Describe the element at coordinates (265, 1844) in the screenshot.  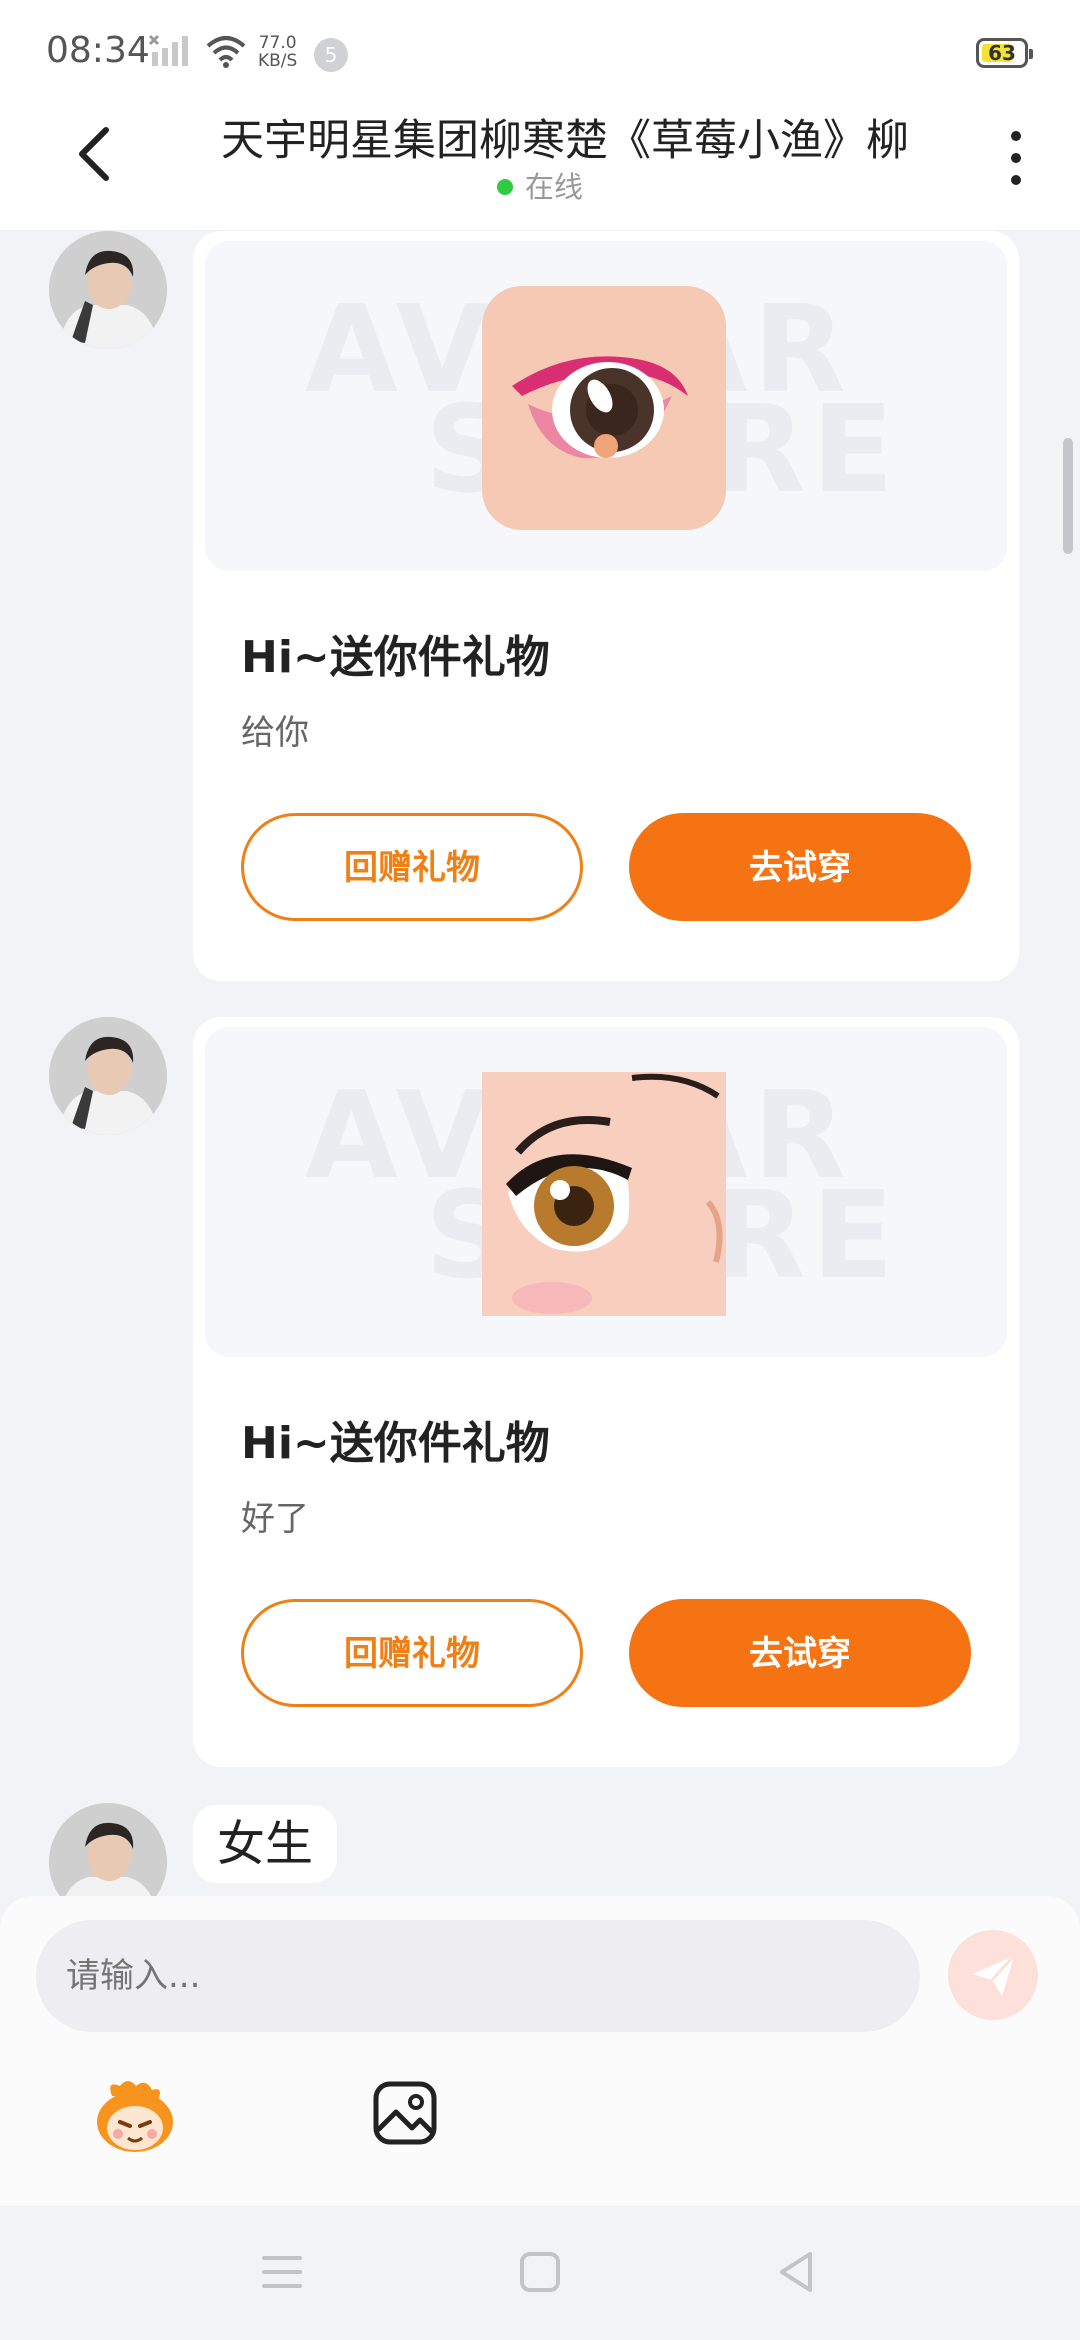
I see `text-message-bubble: 女生` at that location.